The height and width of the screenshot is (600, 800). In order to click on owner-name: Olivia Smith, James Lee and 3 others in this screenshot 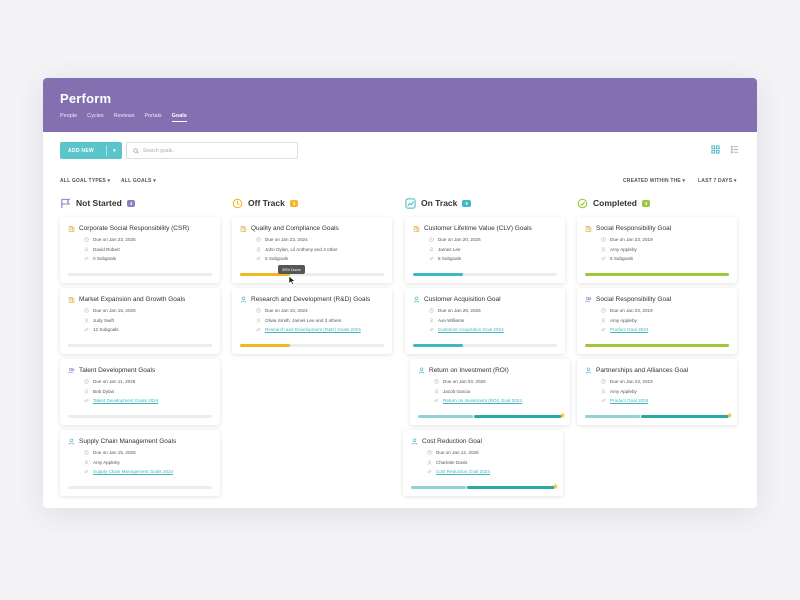, I will do `click(303, 320)`.